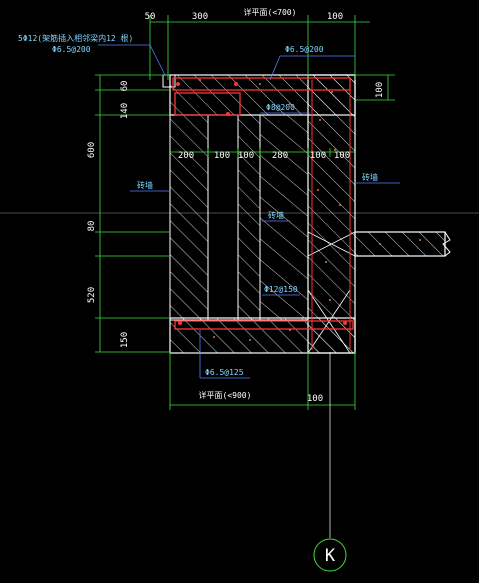 The height and width of the screenshot is (583, 479). What do you see at coordinates (330, 556) in the screenshot?
I see `axis-label: K` at bounding box center [330, 556].